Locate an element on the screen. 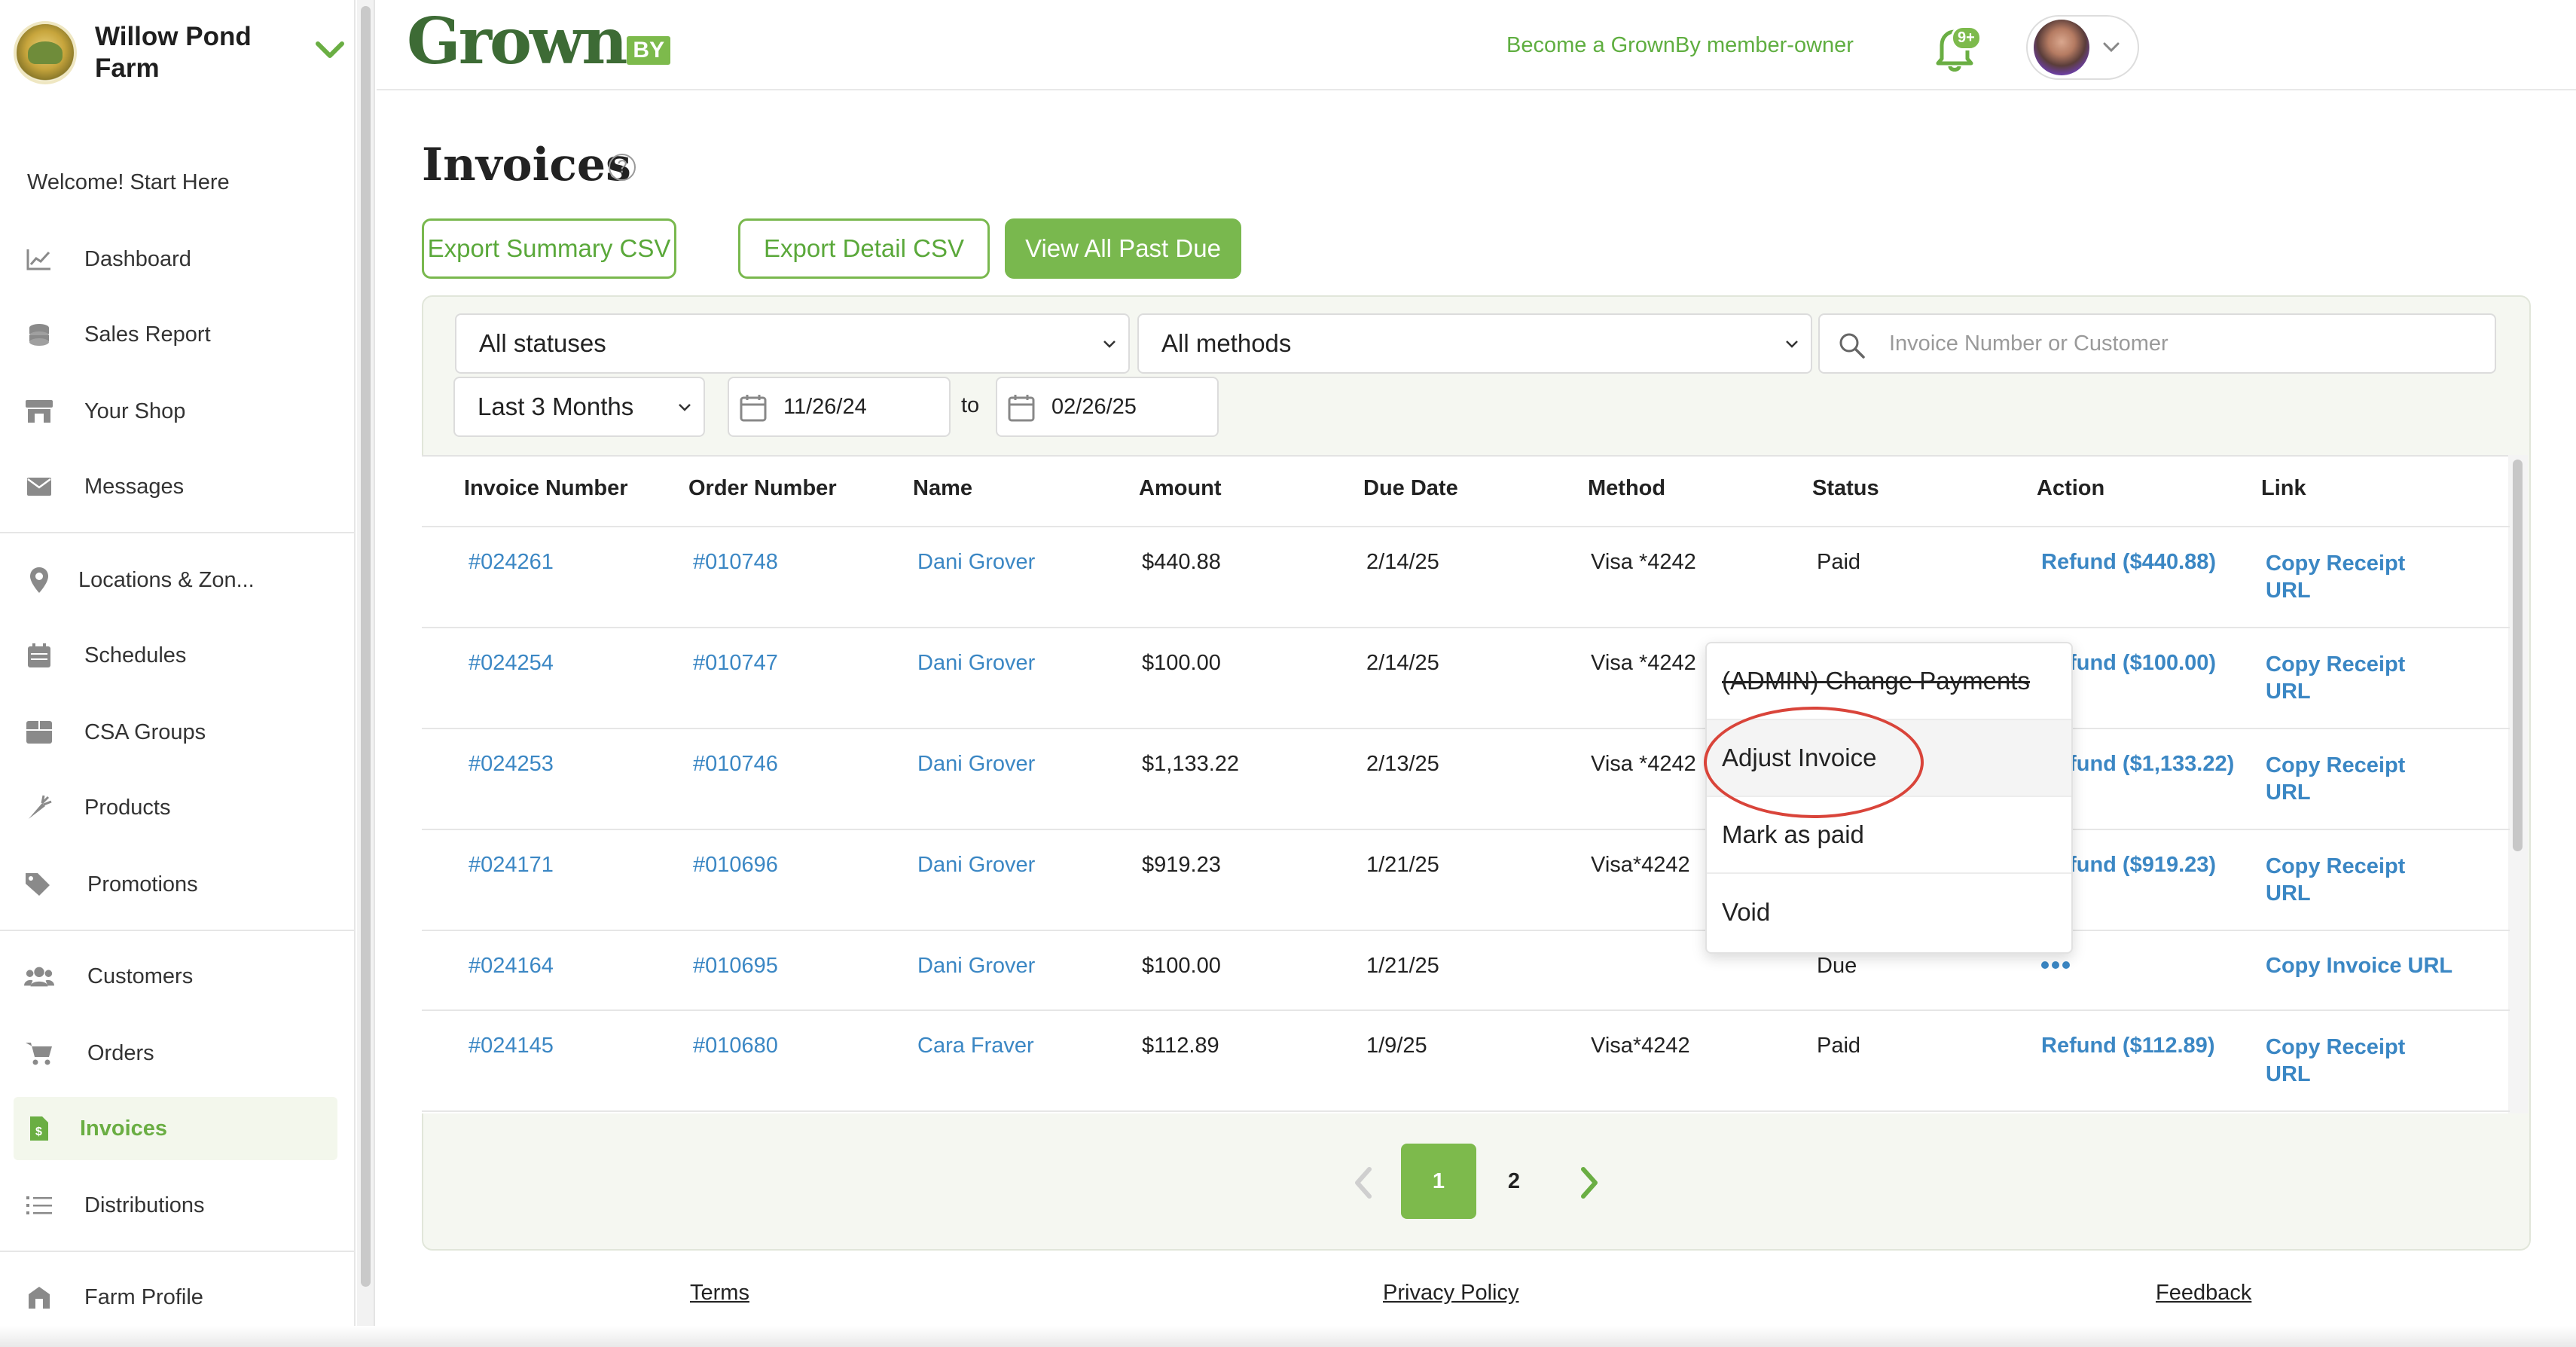 The height and width of the screenshot is (1347, 2576). privacy-policy-link: Privacy Policy is located at coordinates (1451, 1293).